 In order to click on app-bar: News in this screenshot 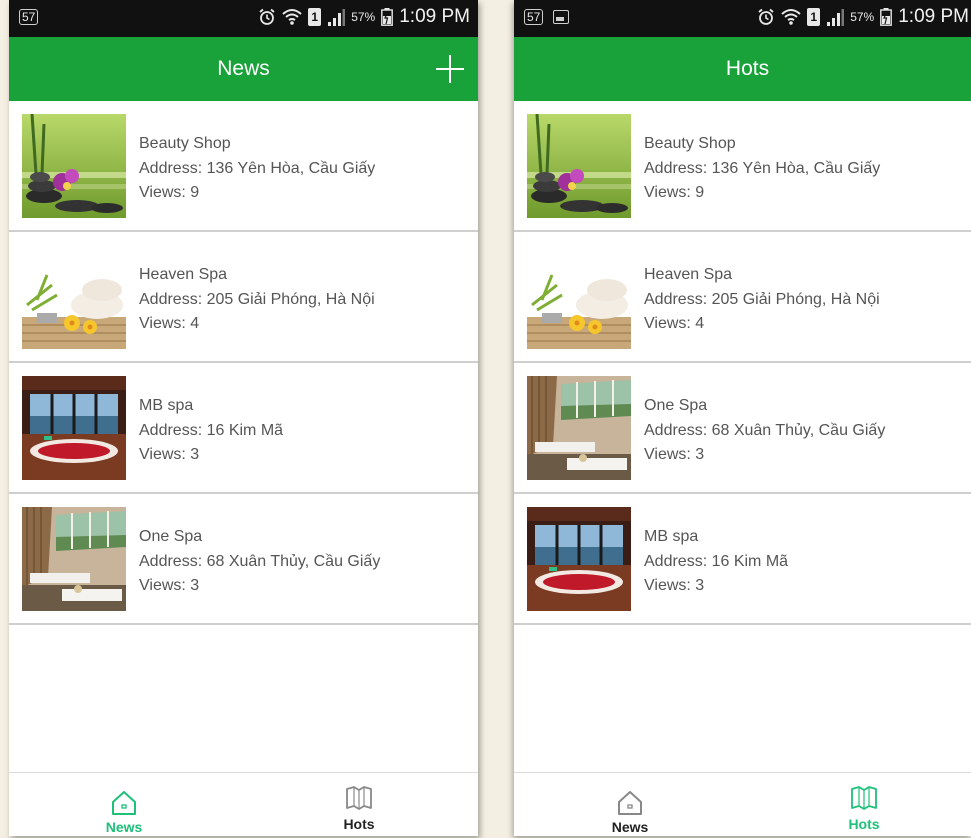, I will do `click(243, 69)`.